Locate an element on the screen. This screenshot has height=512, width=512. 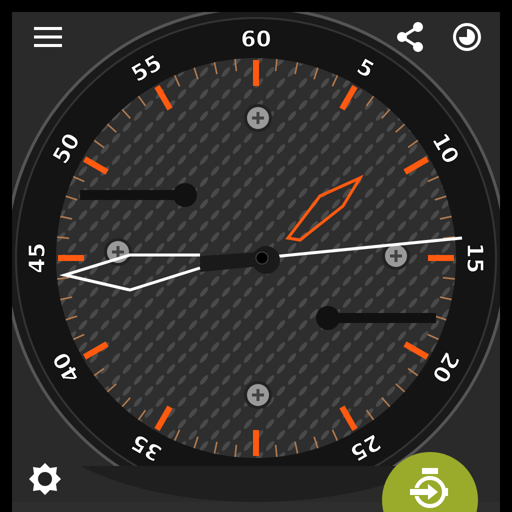
dial-number: 50 is located at coordinates (67, 149).